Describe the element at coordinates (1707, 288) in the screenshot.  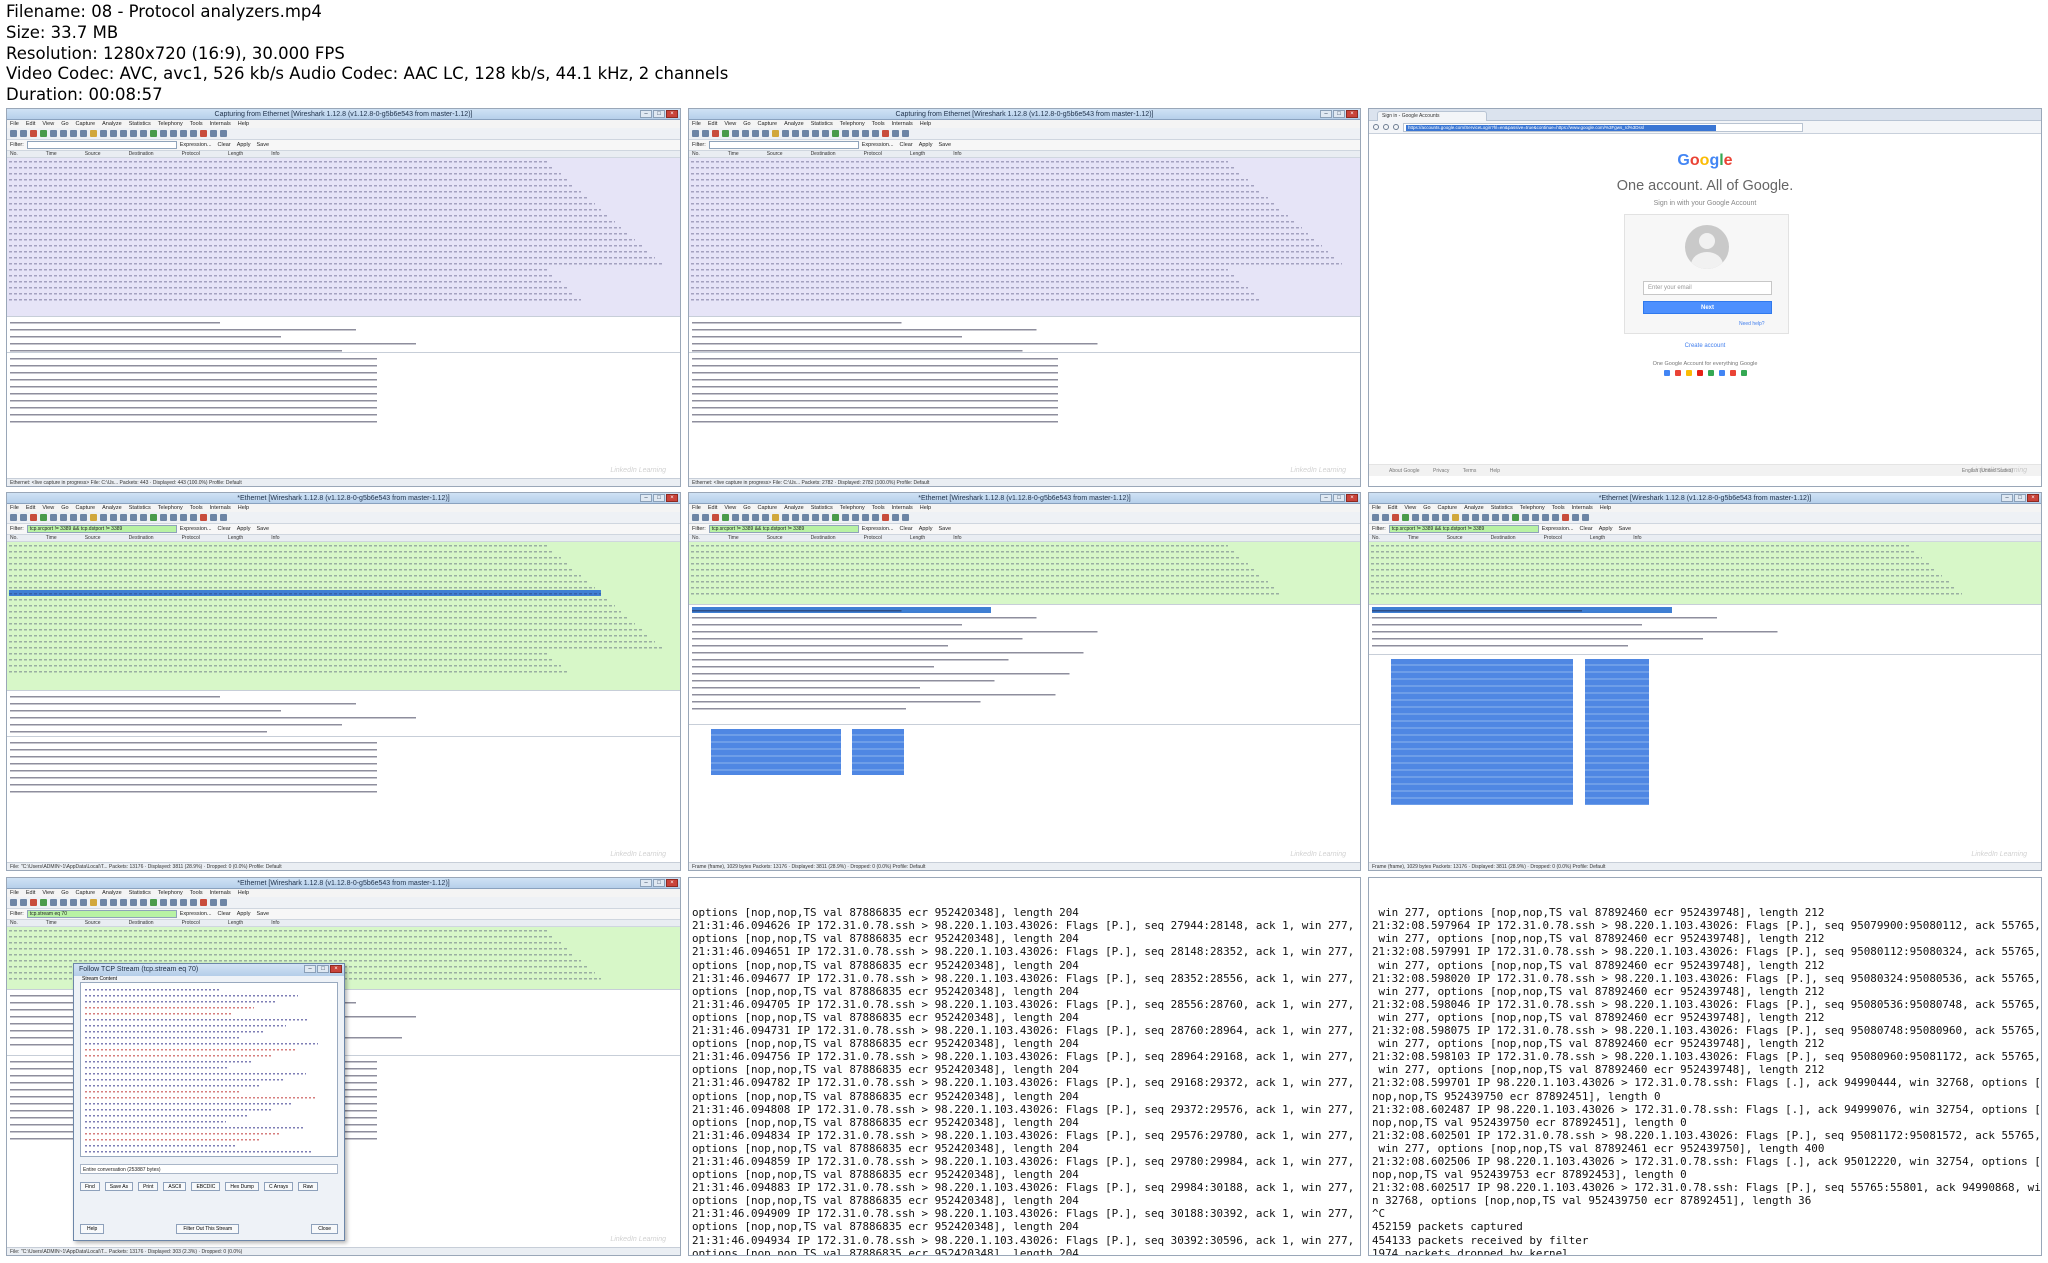
I see `email-input: Enter your email` at that location.